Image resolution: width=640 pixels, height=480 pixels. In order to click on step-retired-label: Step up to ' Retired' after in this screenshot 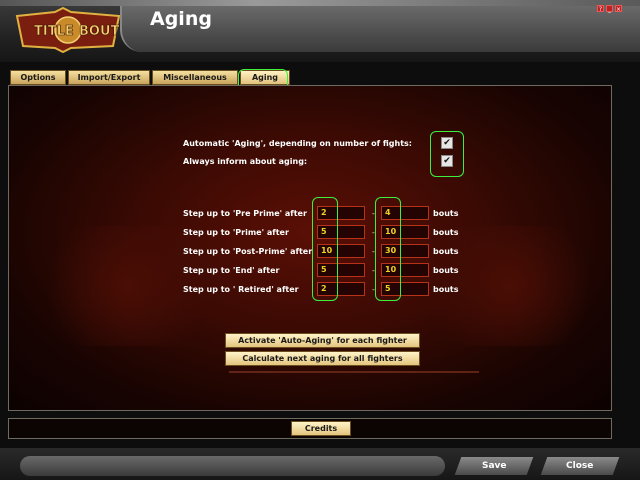, I will do `click(241, 289)`.